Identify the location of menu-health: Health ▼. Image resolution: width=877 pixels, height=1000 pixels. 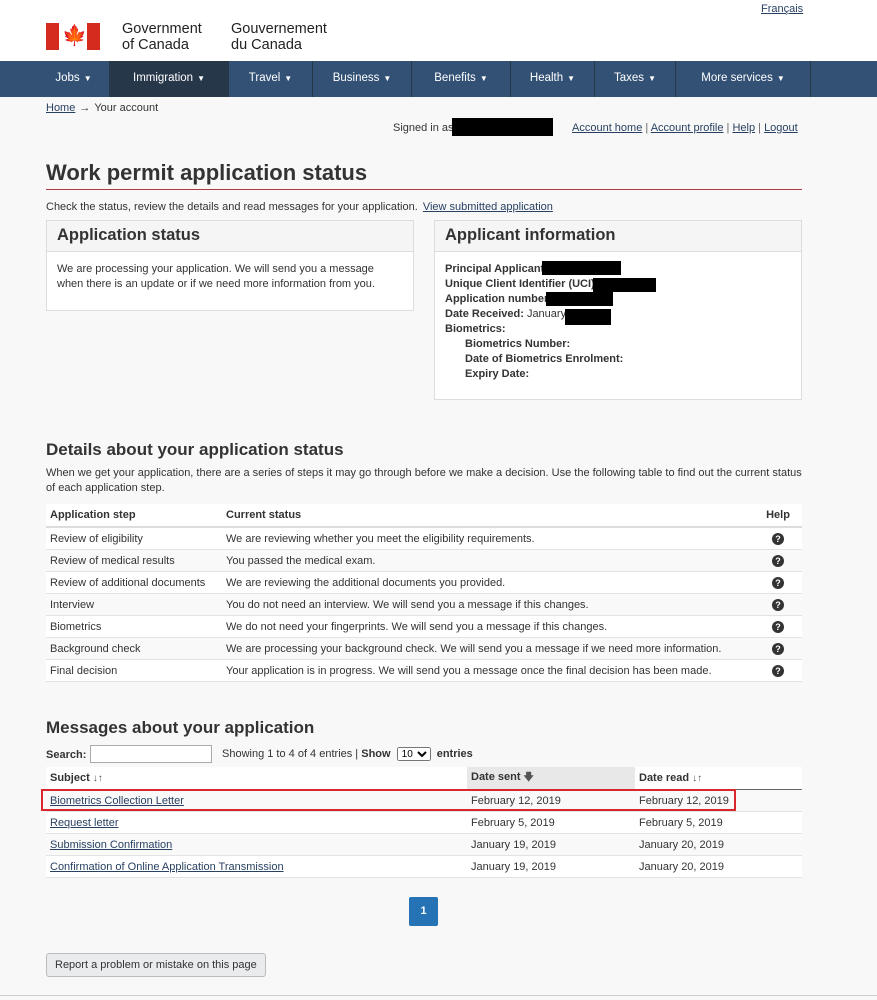
(553, 79).